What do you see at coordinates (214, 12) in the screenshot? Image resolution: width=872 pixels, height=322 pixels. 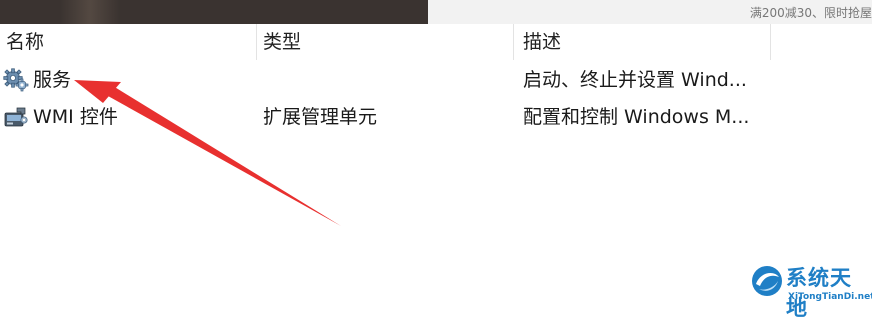 I see `top-banner-image` at bounding box center [214, 12].